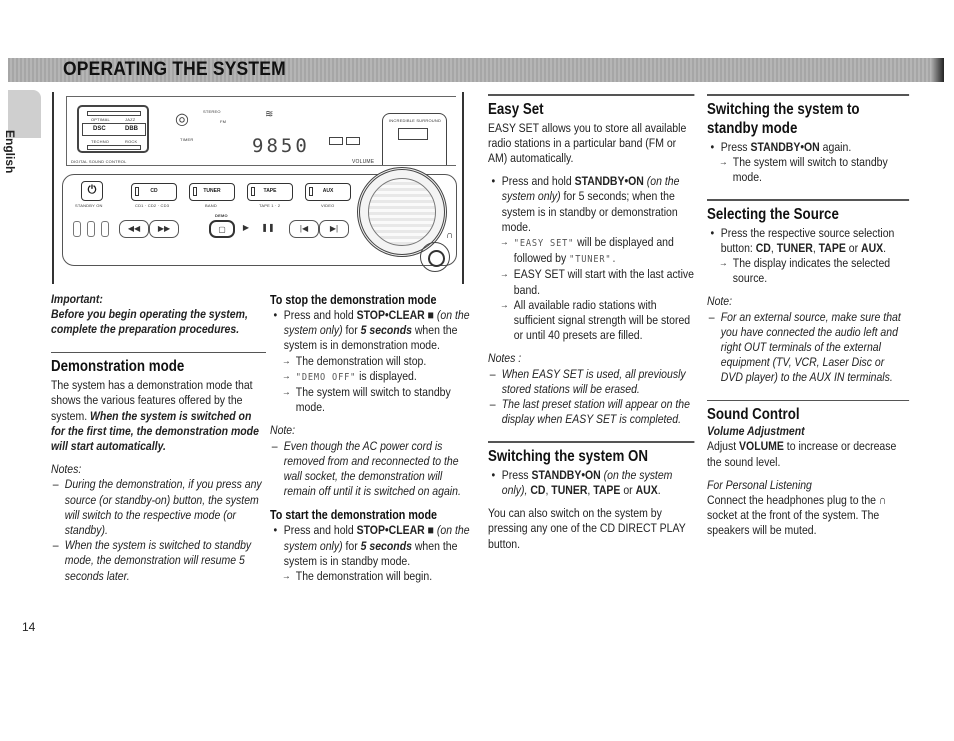 This screenshot has height=741, width=954. Describe the element at coordinates (212, 111) in the screenshot. I see `stereo-indicator: STEREO` at that location.